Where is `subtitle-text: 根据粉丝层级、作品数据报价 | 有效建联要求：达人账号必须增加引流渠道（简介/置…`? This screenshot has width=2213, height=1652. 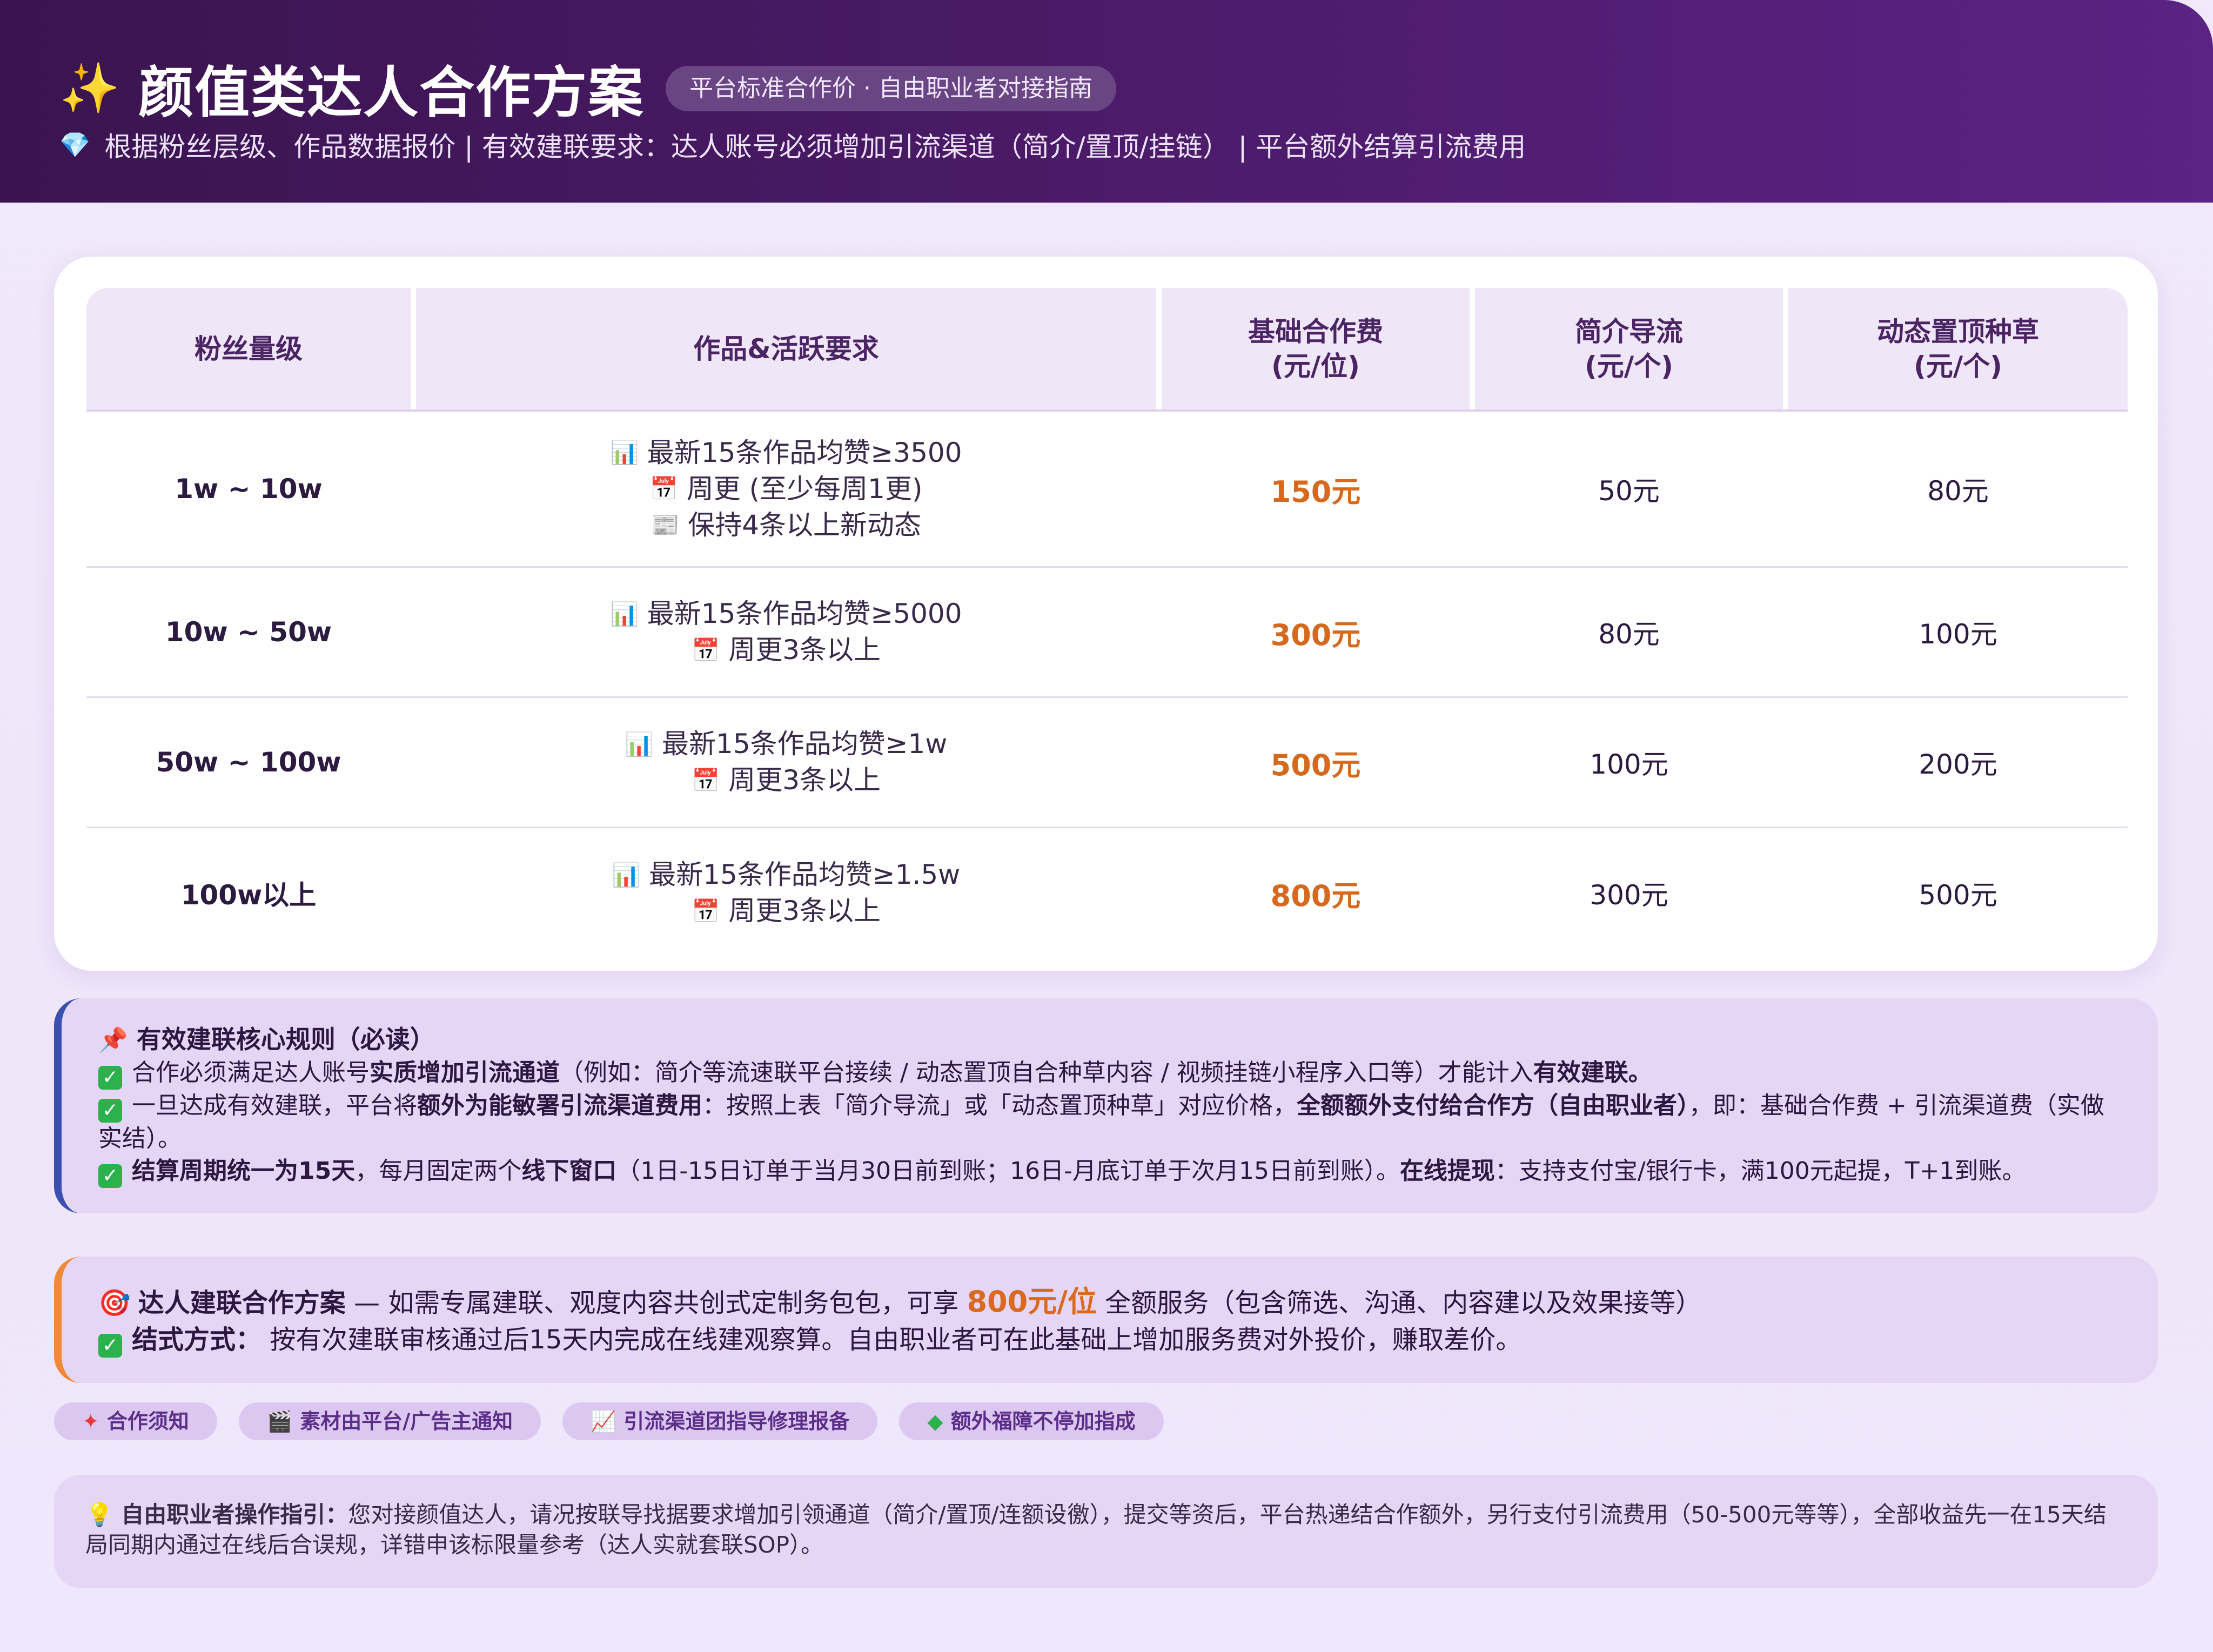
subtitle-text: 根据粉丝层级、作品数据报价 | 有效建联要求：达人账号必须增加引流渠道（简介/置… is located at coordinates (815, 147).